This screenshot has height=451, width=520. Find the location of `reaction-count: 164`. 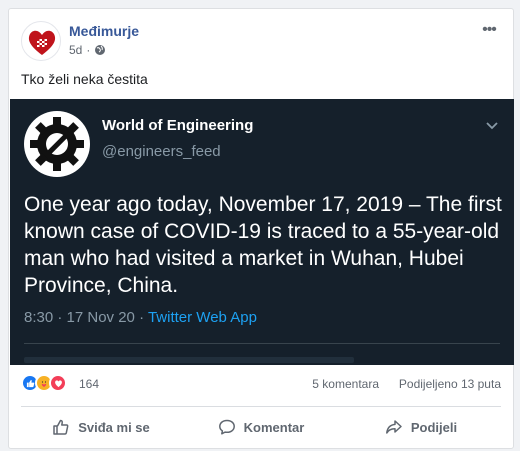

reaction-count: 164 is located at coordinates (89, 384).